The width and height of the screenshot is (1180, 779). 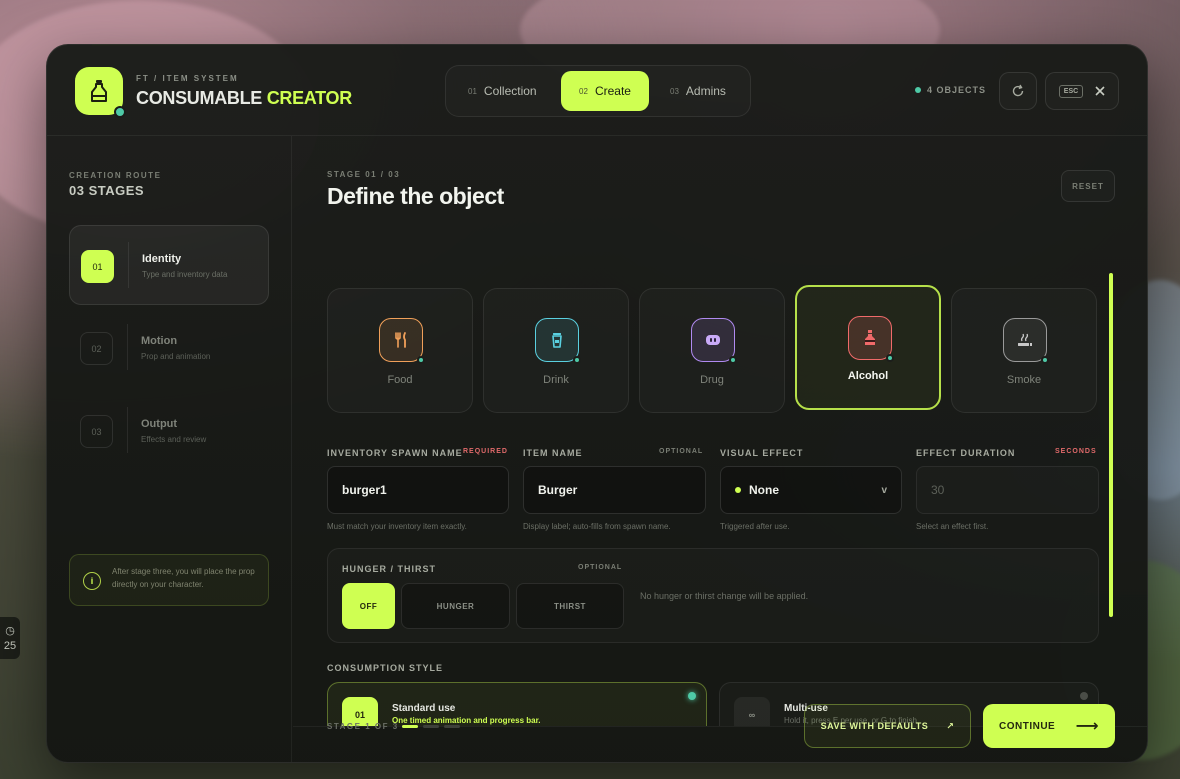 I want to click on tab-create: 02 Create, so click(x=605, y=91).